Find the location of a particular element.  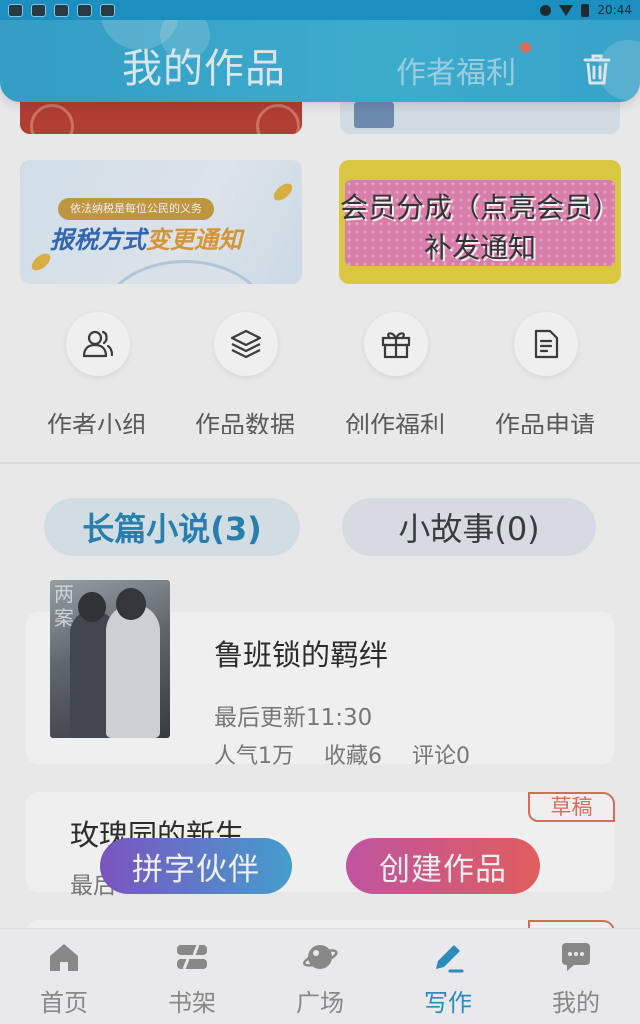

battery-icon is located at coordinates (585, 10).